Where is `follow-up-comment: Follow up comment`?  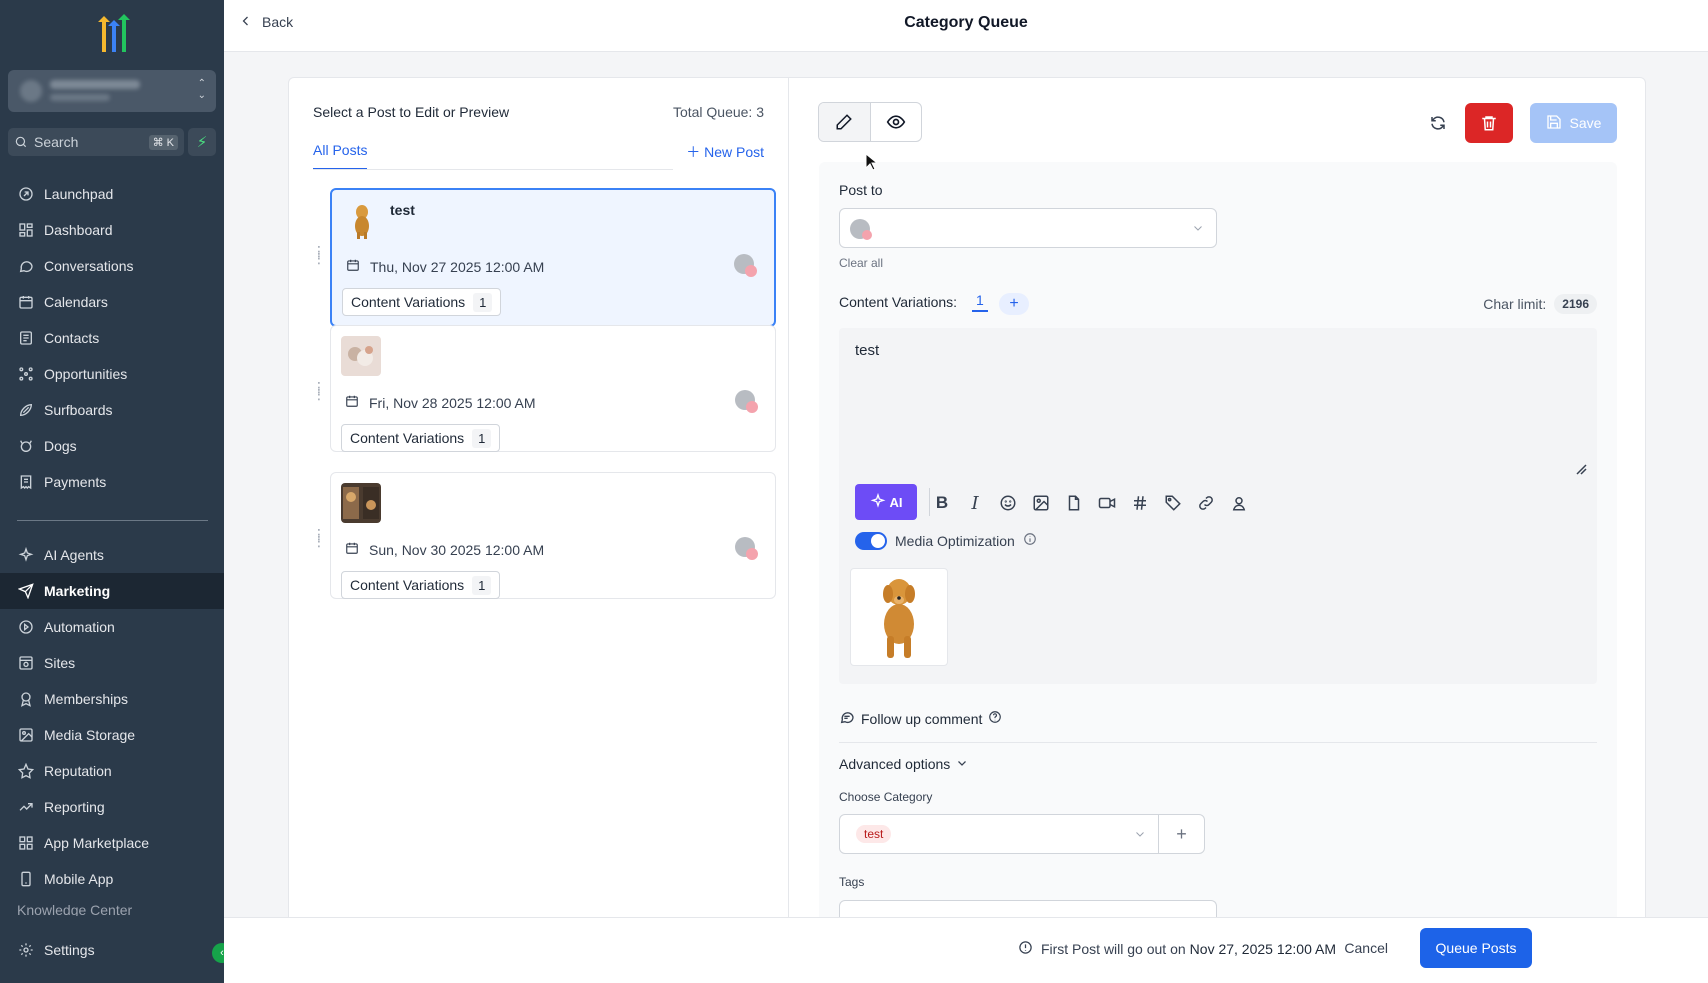
follow-up-comment: Follow up comment is located at coordinates (920, 718).